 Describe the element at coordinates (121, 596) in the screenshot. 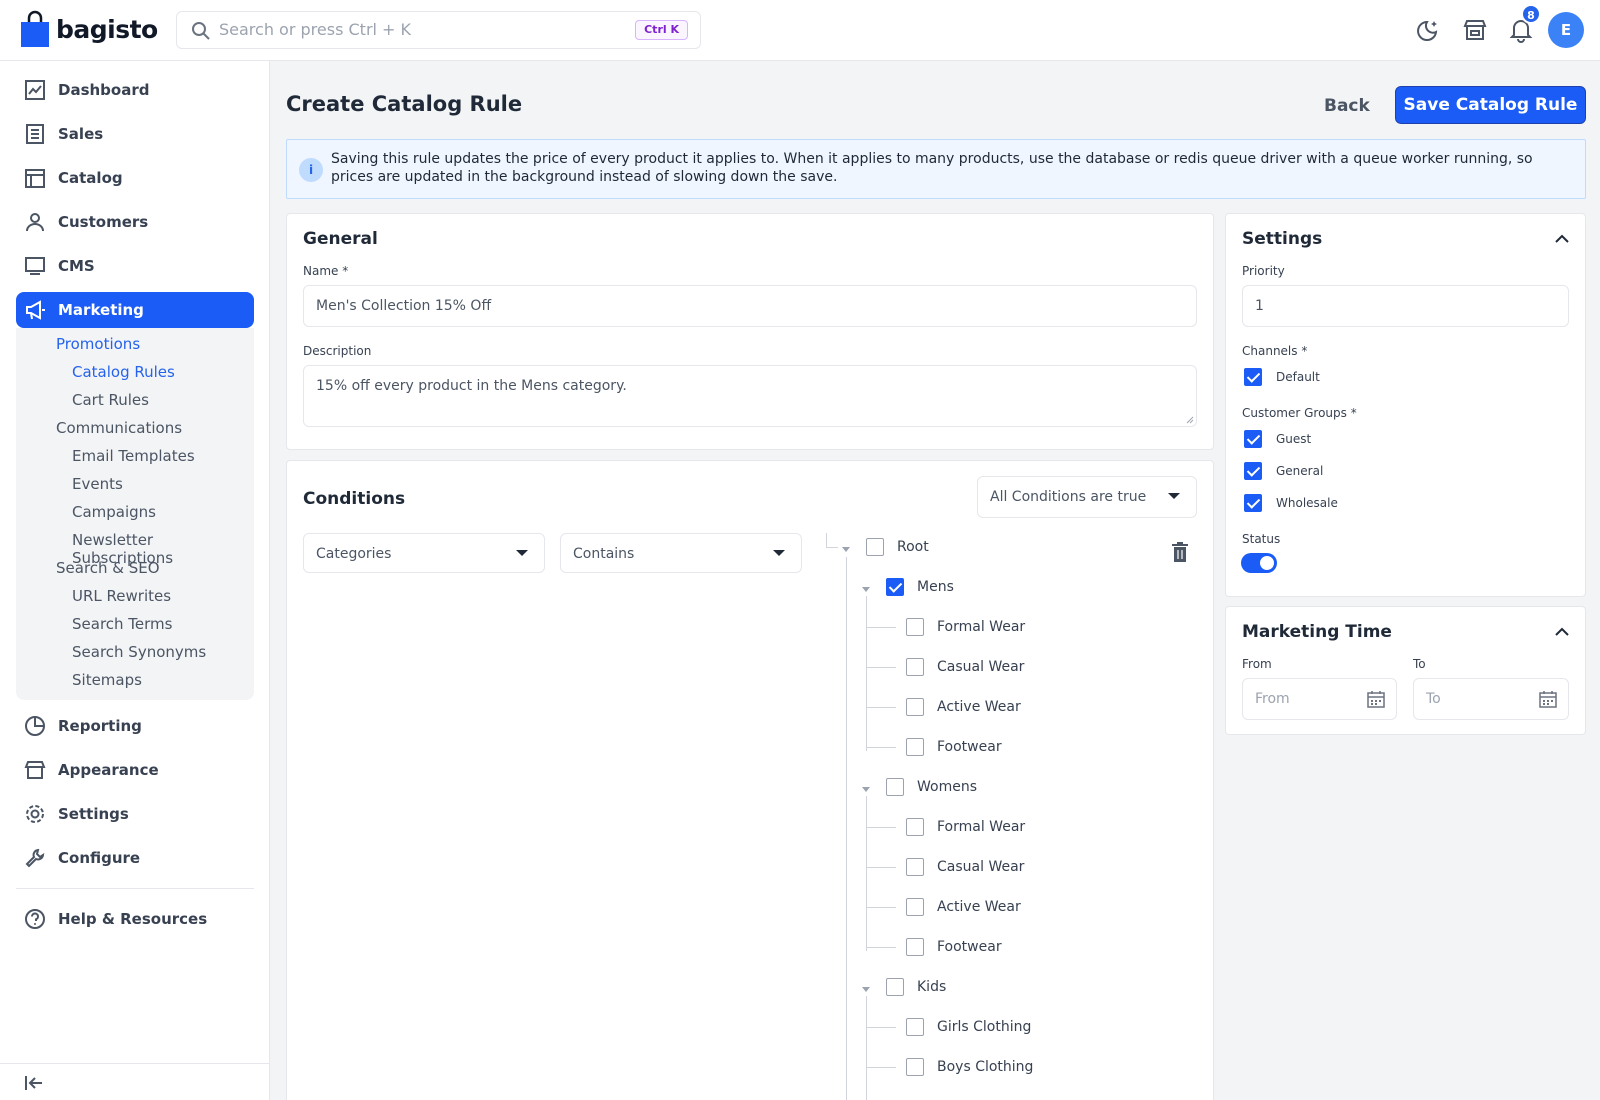

I see `submenu-url-rewrites: URL Rewrites` at that location.